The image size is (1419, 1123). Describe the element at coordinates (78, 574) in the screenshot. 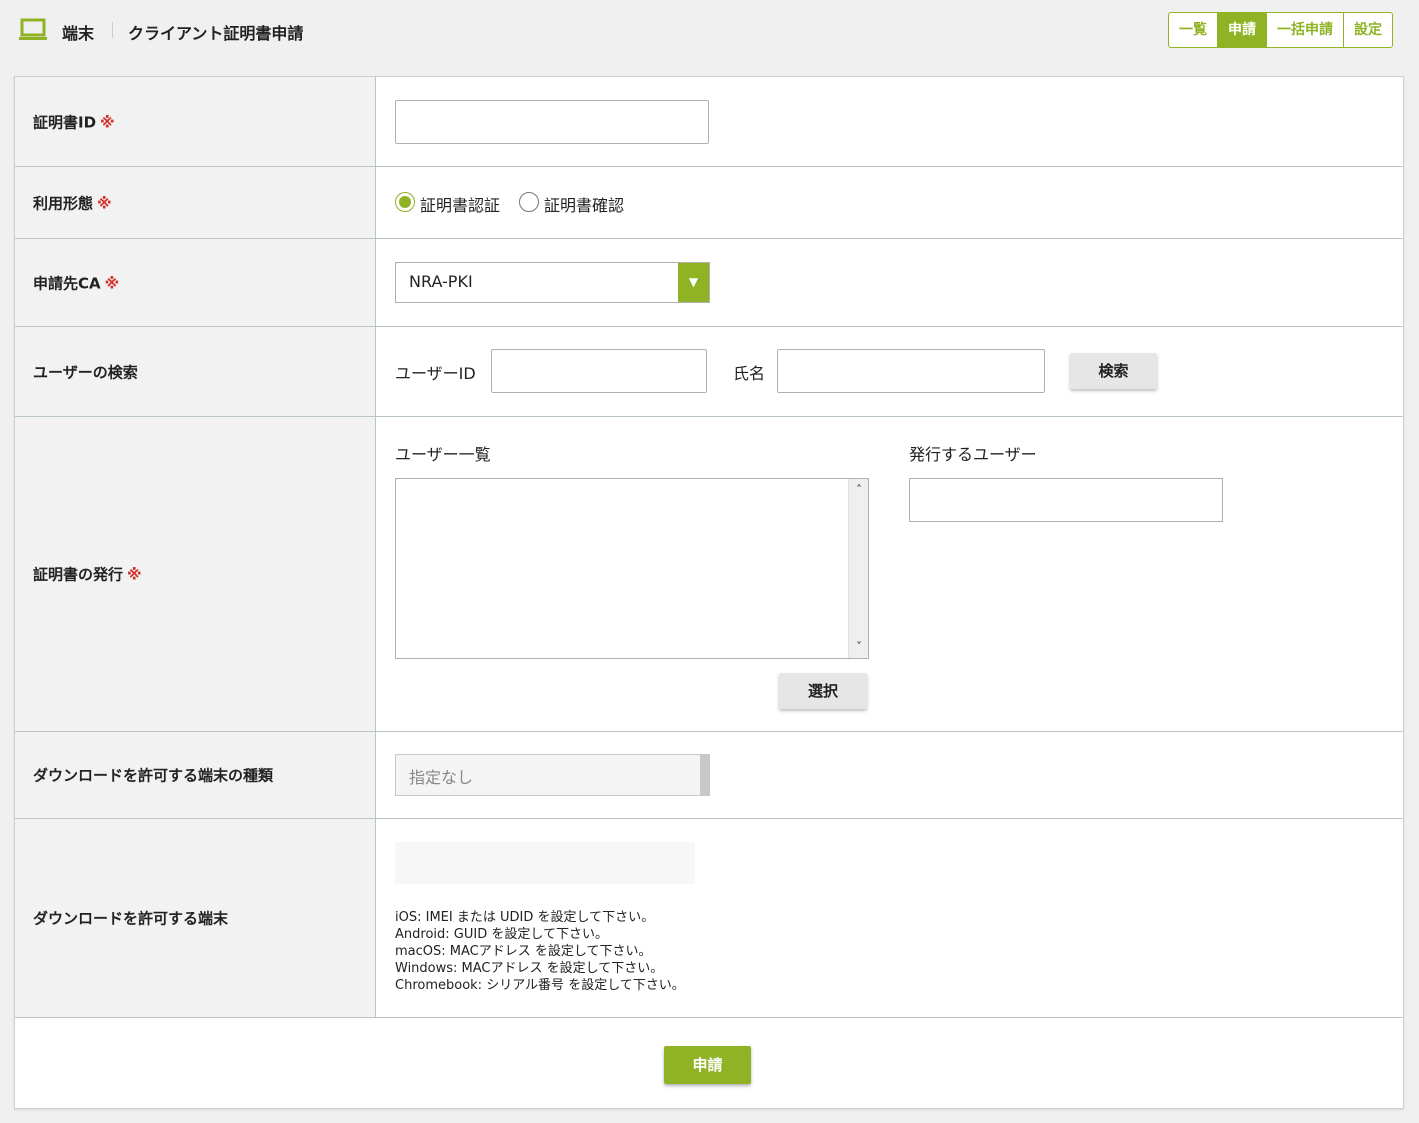

I see `issue-label: 証明書の発行` at that location.